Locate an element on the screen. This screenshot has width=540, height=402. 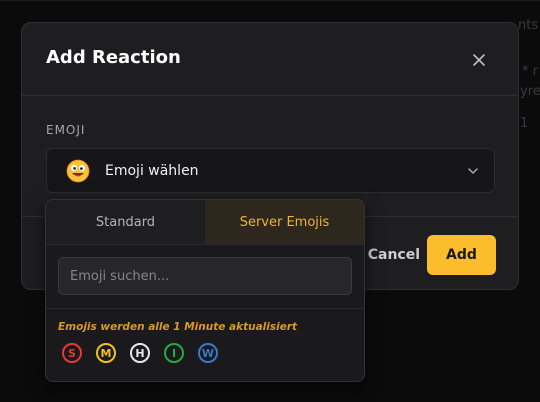
tabs-divider is located at coordinates (205, 244).